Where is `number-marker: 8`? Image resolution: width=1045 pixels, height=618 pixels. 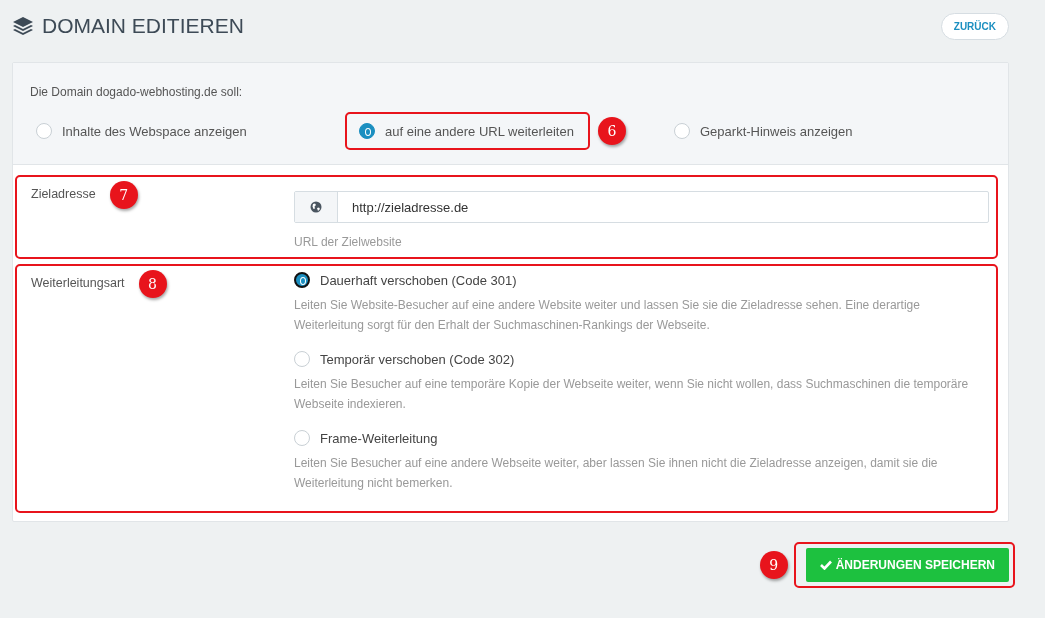
number-marker: 8 is located at coordinates (152, 284).